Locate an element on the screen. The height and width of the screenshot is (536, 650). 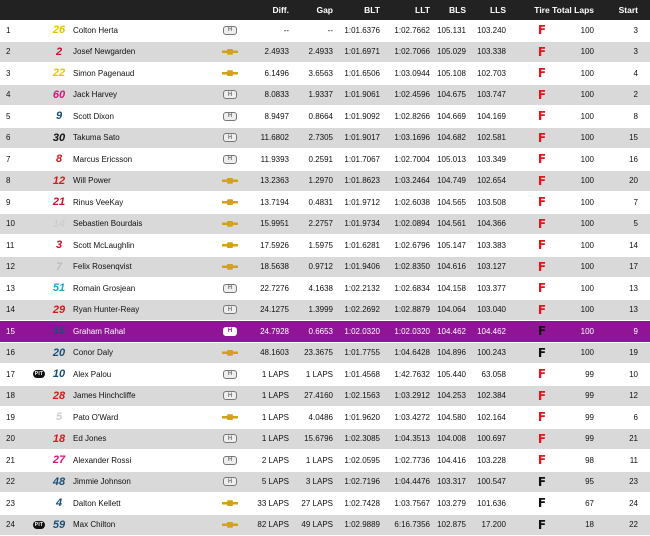
gap-cell: 27 LAPS is located at coordinates (313, 503).